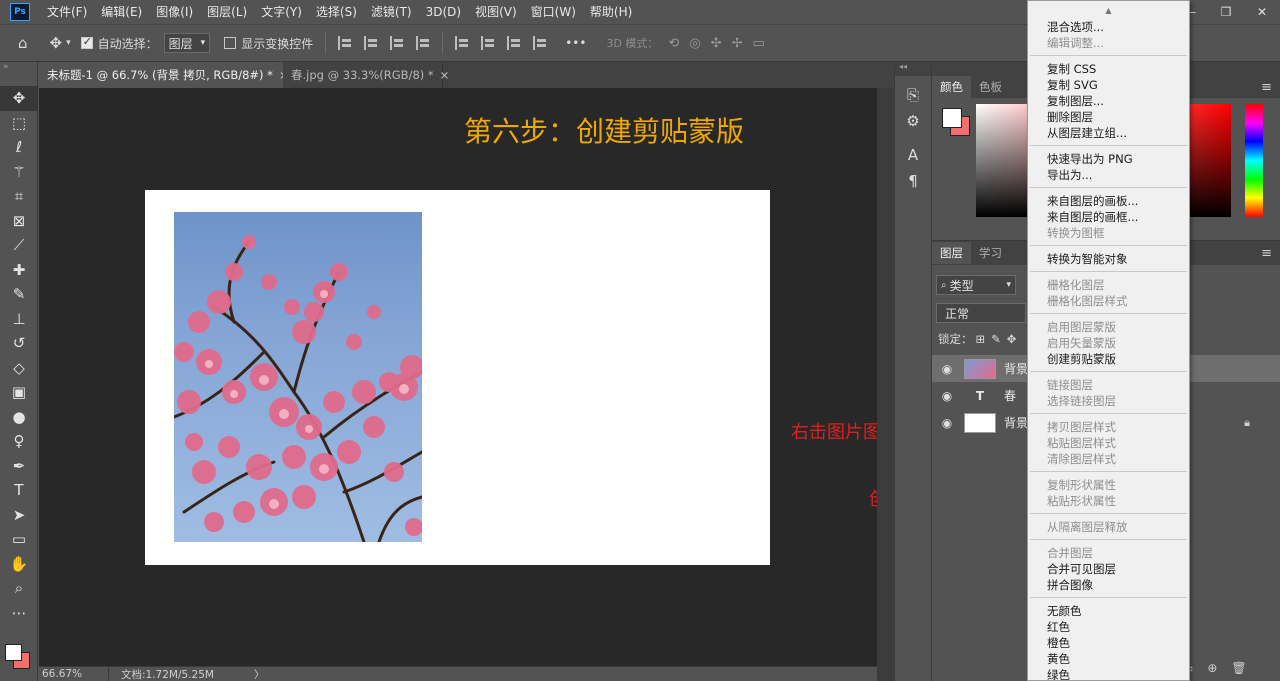 Image resolution: width=1280 pixels, height=681 pixels. Describe the element at coordinates (1108, 359) in the screenshot. I see `context-menu-item: 创建剪贴蒙版` at that location.